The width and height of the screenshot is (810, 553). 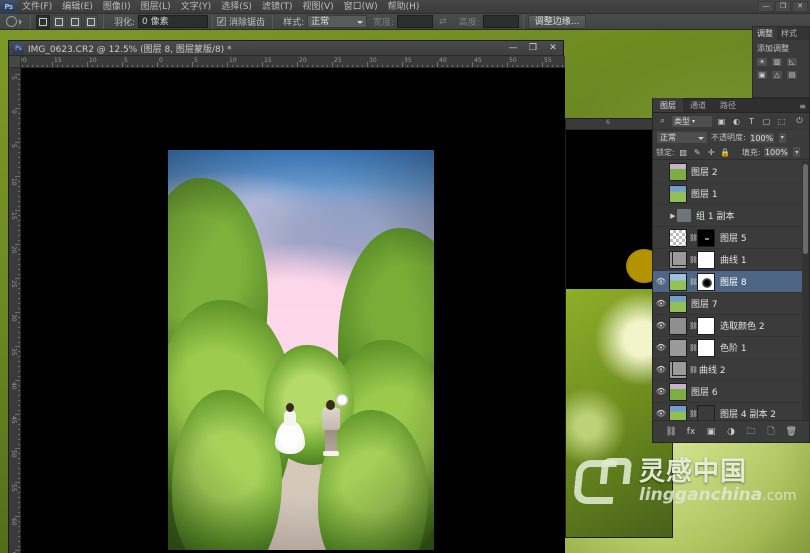 What do you see at coordinates (771, 432) in the screenshot?
I see `new-layer-icon: 🗋` at bounding box center [771, 432].